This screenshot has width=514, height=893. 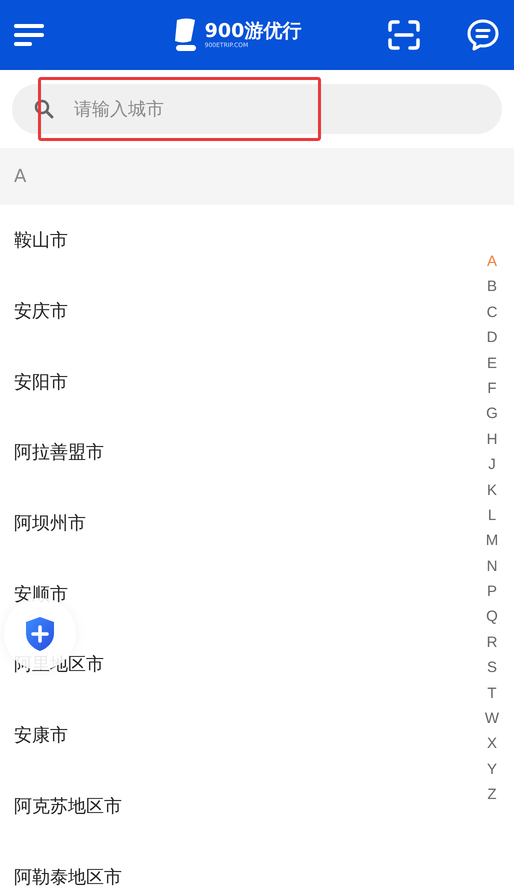 What do you see at coordinates (50, 523) in the screenshot?
I see `city-item: 阿坝州市` at bounding box center [50, 523].